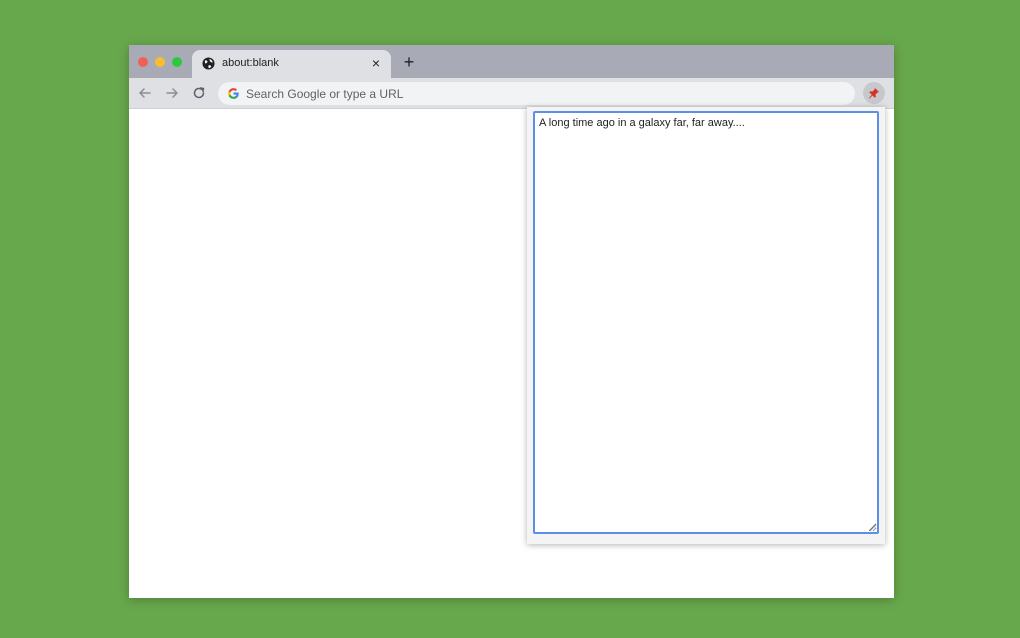 Image resolution: width=1020 pixels, height=638 pixels. What do you see at coordinates (172, 93) in the screenshot?
I see `arrow-right-icon` at bounding box center [172, 93].